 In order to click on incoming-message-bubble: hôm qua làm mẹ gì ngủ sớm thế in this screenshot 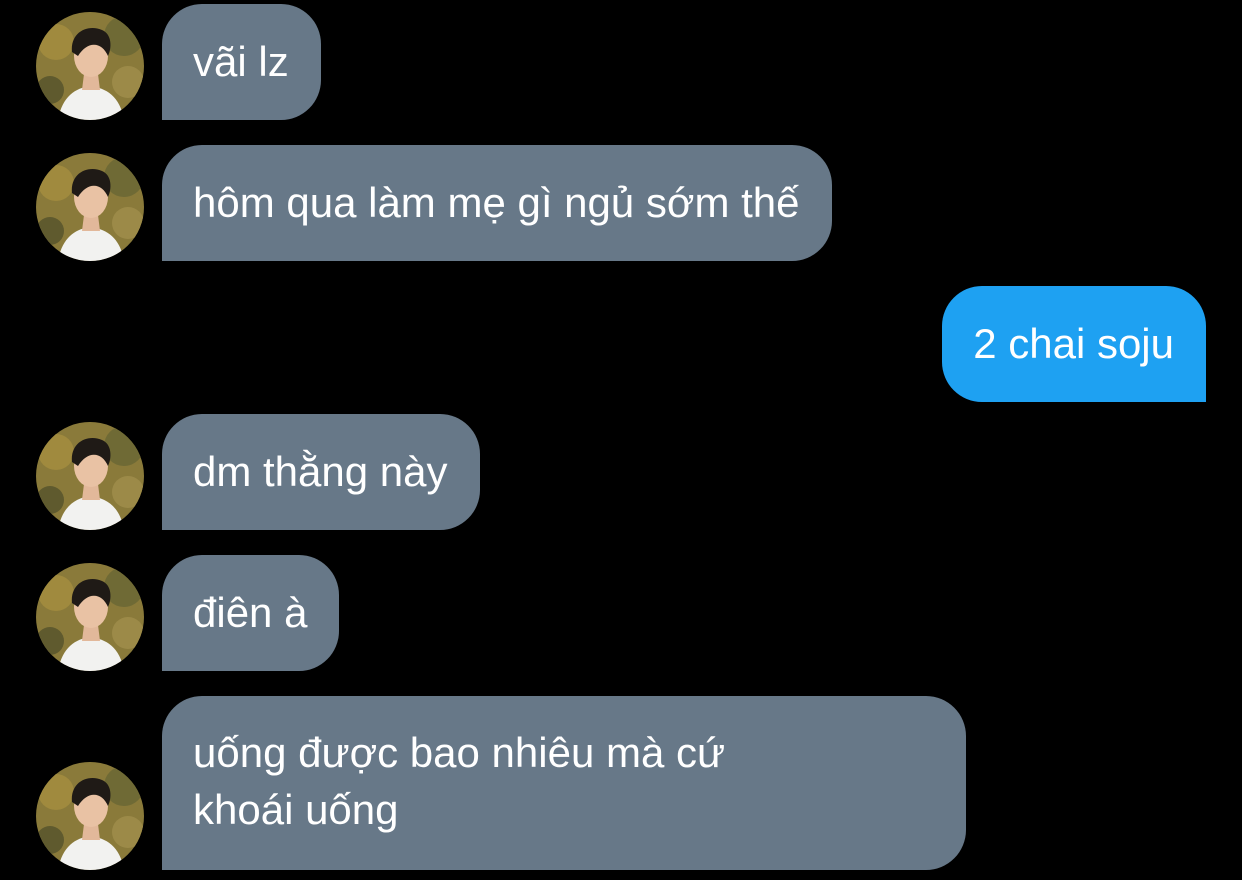, I will do `click(497, 203)`.